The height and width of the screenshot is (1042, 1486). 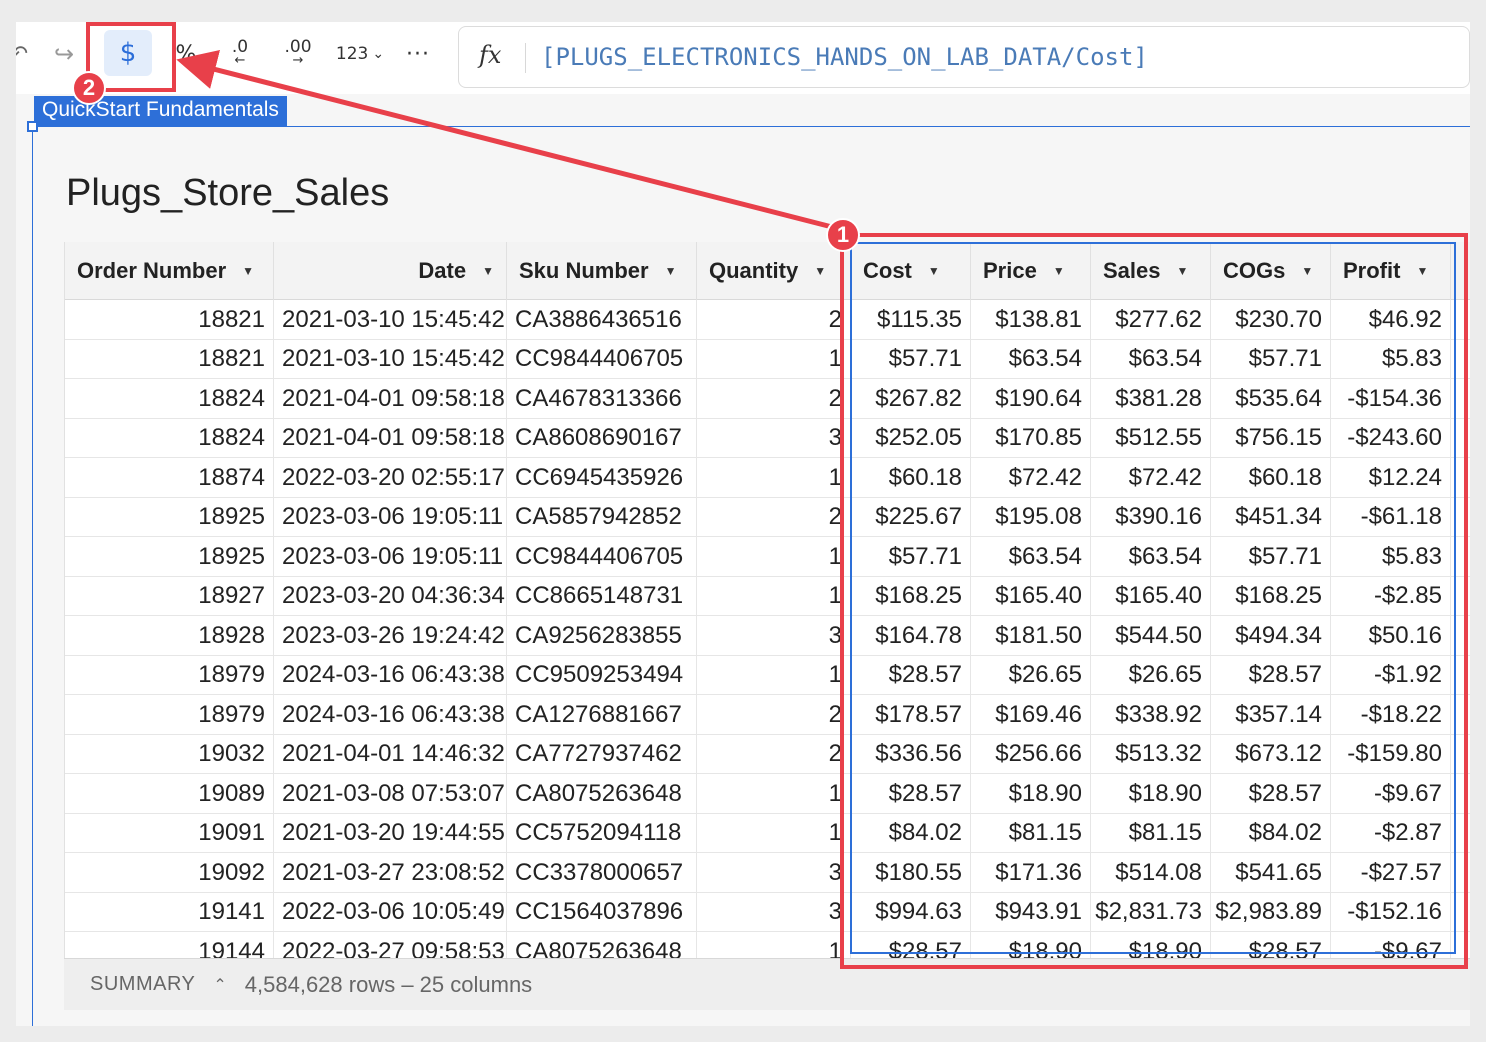 What do you see at coordinates (1271, 912) in the screenshot?
I see `table-cell: $2,983.89` at bounding box center [1271, 912].